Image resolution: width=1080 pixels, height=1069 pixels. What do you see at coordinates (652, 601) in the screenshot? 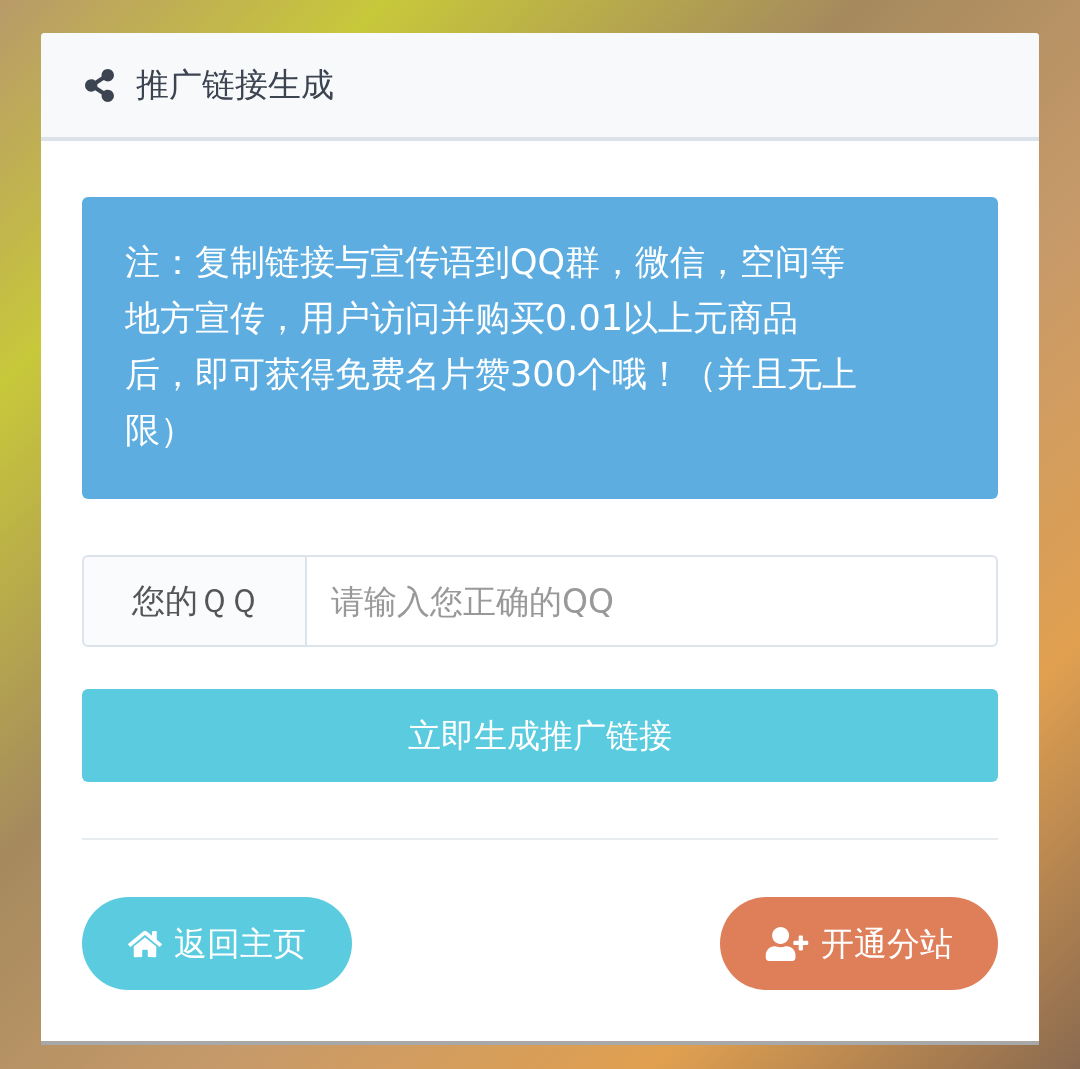
I see `qq-input-field: 请输入您正确的QQ` at bounding box center [652, 601].